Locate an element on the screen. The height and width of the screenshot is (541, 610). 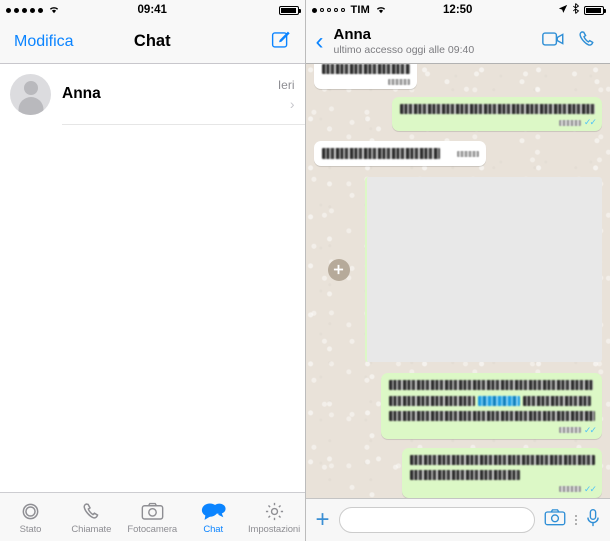
tab-fotocamera: Fotocamera is located at coordinates (152, 517).